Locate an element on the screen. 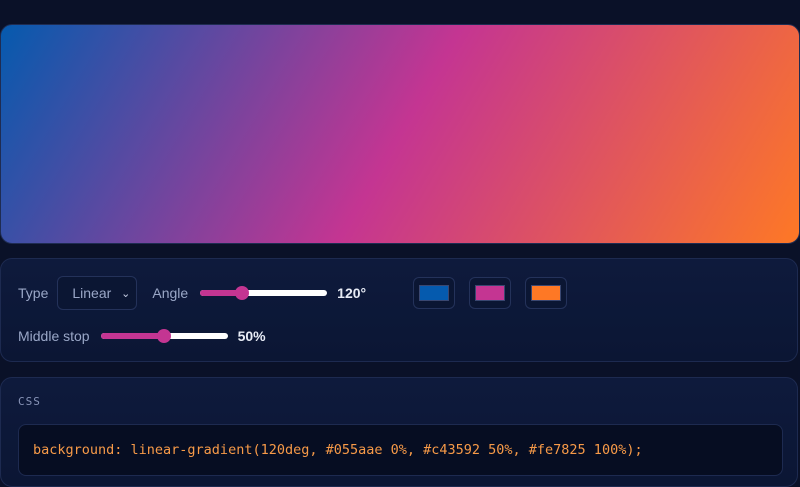  controls-row-primary: Type Linear ⌄ Angle 120° is located at coordinates (293, 293).